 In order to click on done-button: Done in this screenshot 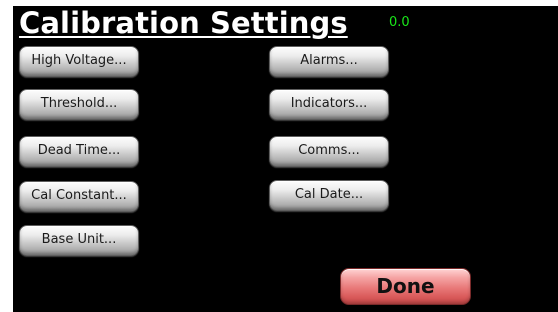, I will do `click(405, 286)`.